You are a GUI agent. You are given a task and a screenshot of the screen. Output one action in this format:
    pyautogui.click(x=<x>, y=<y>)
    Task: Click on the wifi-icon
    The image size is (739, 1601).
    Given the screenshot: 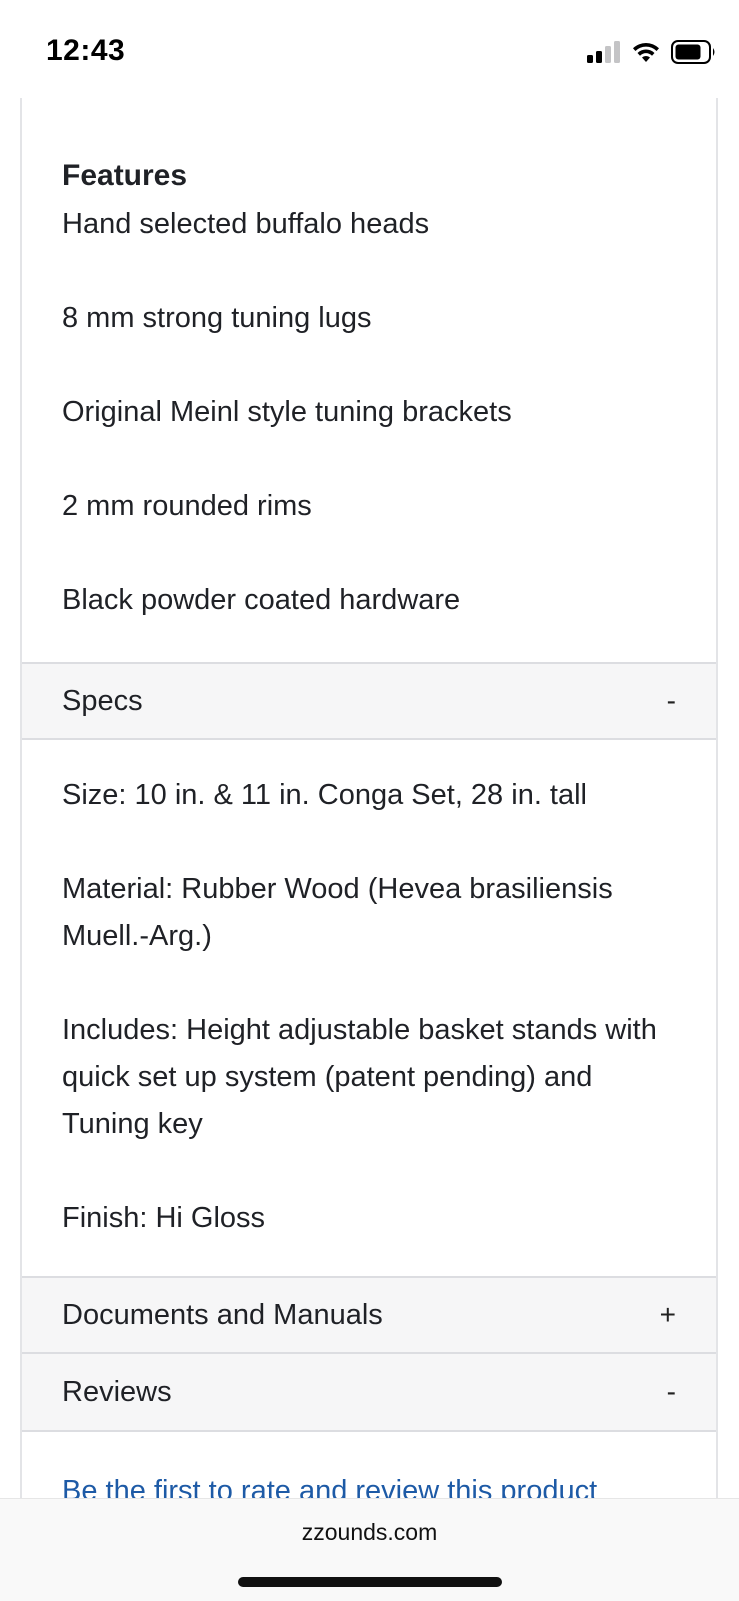 What is the action you would take?
    pyautogui.click(x=646, y=52)
    